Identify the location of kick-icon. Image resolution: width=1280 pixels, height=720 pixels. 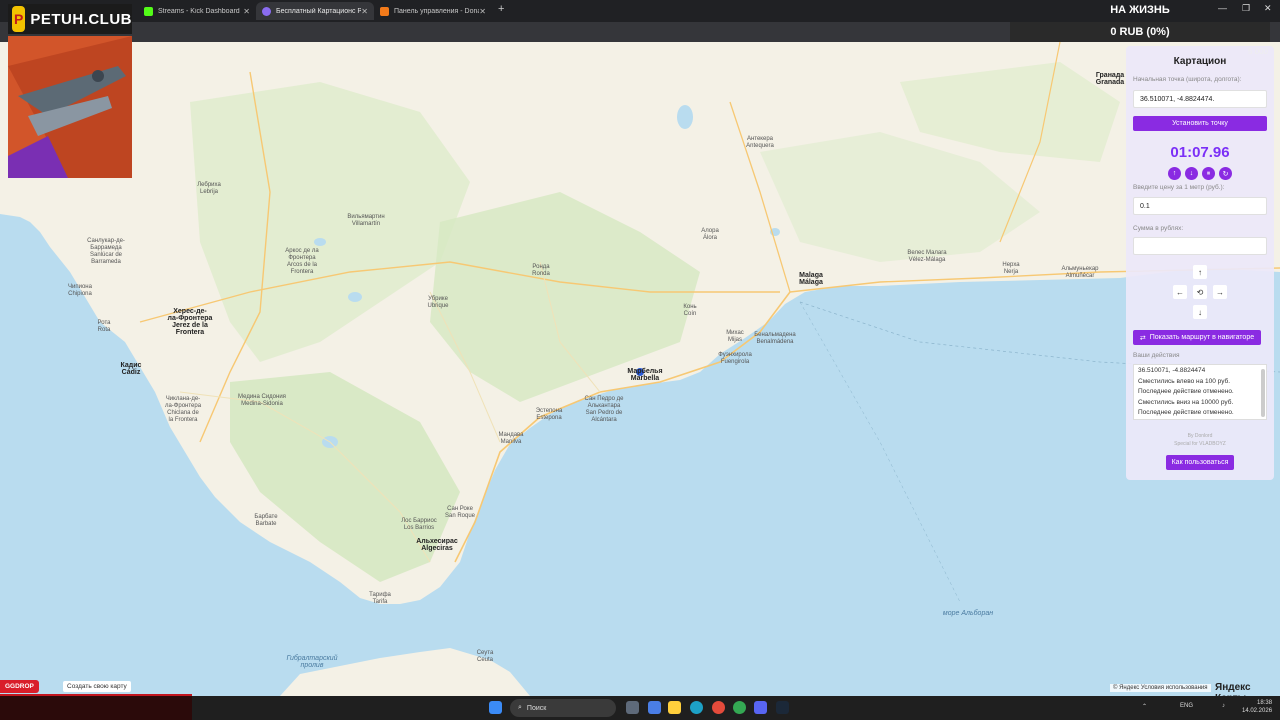
(148, 11).